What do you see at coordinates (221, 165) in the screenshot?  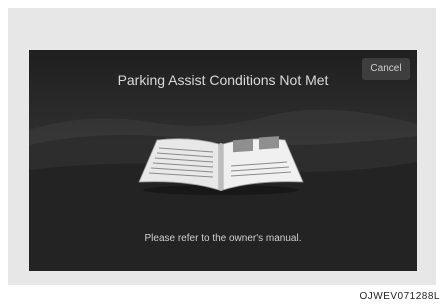 I see `open-book-icon` at bounding box center [221, 165].